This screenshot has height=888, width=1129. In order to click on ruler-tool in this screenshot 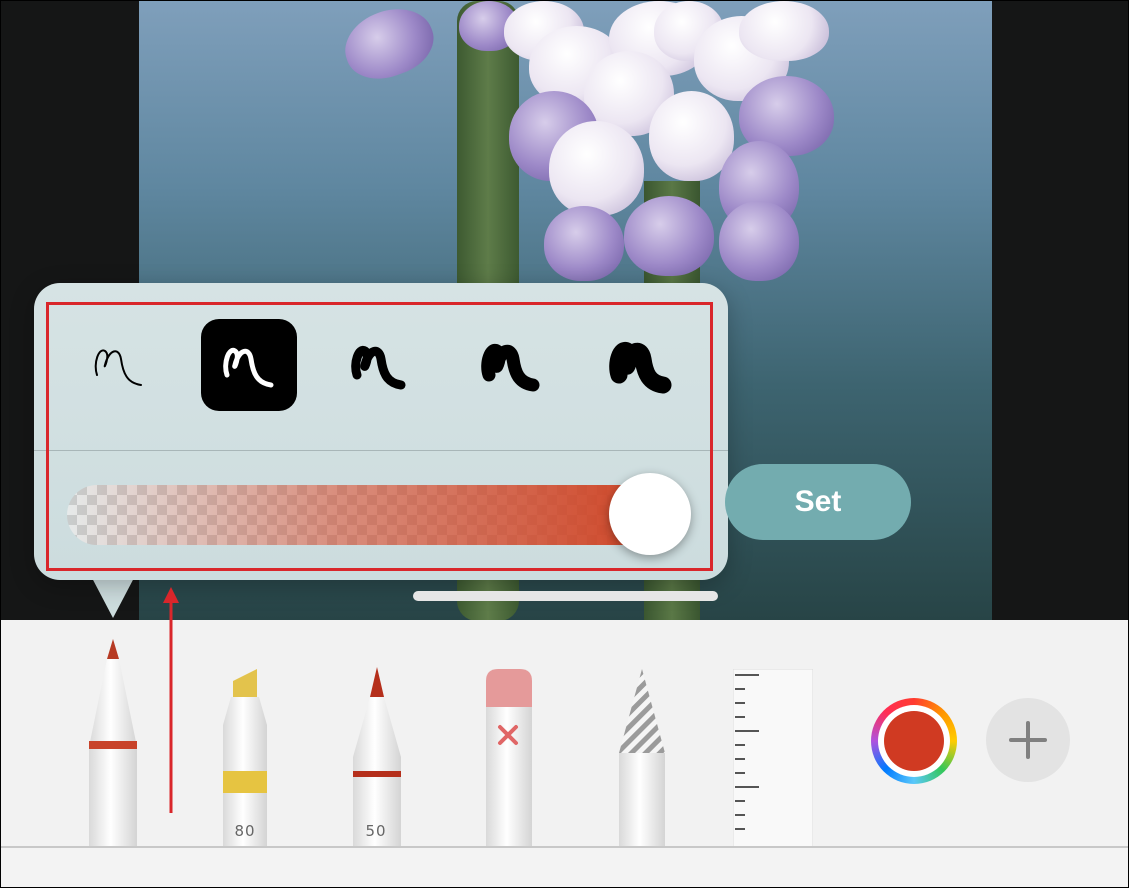, I will do `click(773, 758)`.